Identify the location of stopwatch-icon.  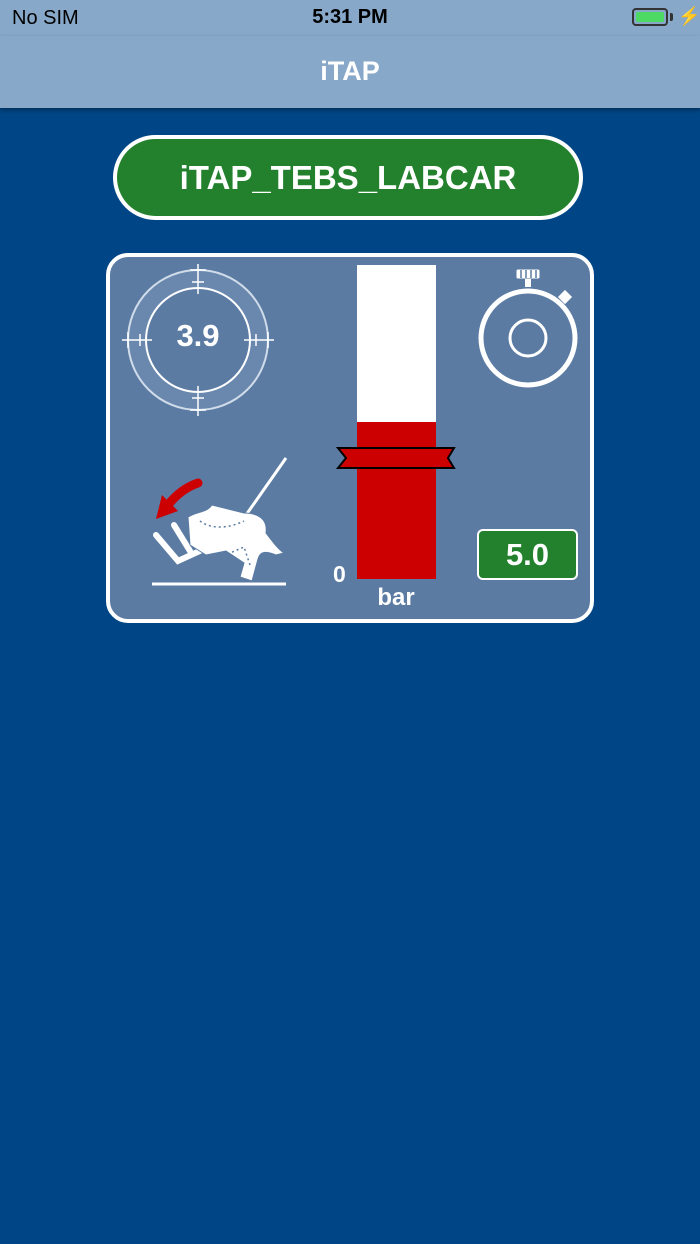
(528, 327).